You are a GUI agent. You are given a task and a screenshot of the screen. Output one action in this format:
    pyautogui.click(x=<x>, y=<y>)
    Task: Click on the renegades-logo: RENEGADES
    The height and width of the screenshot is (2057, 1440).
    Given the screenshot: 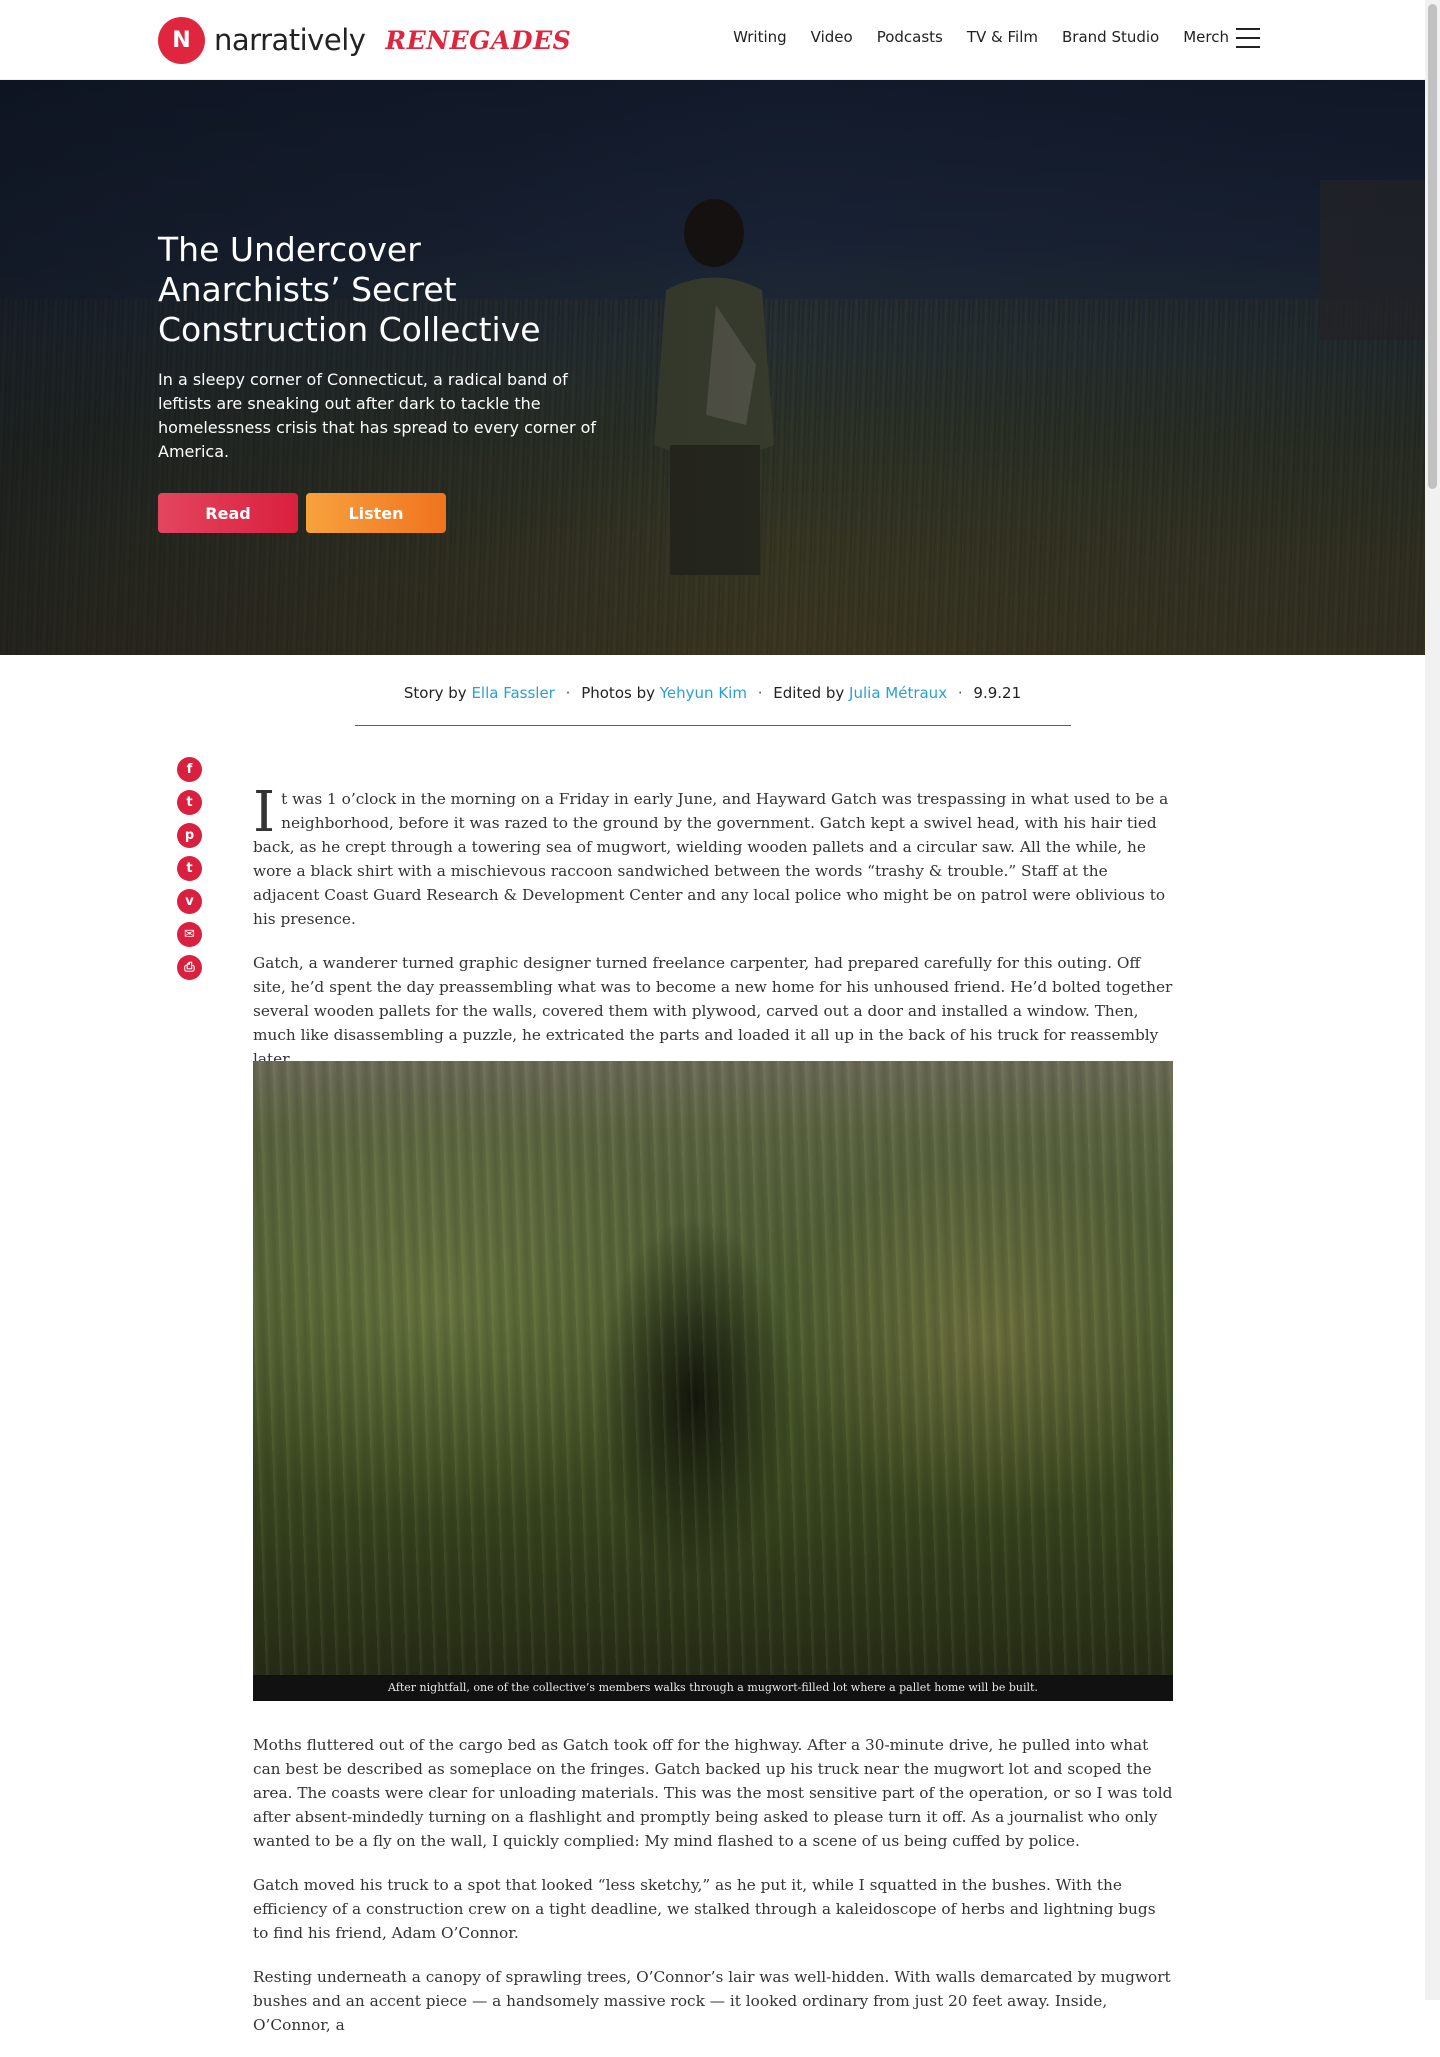 What is the action you would take?
    pyautogui.click(x=478, y=40)
    